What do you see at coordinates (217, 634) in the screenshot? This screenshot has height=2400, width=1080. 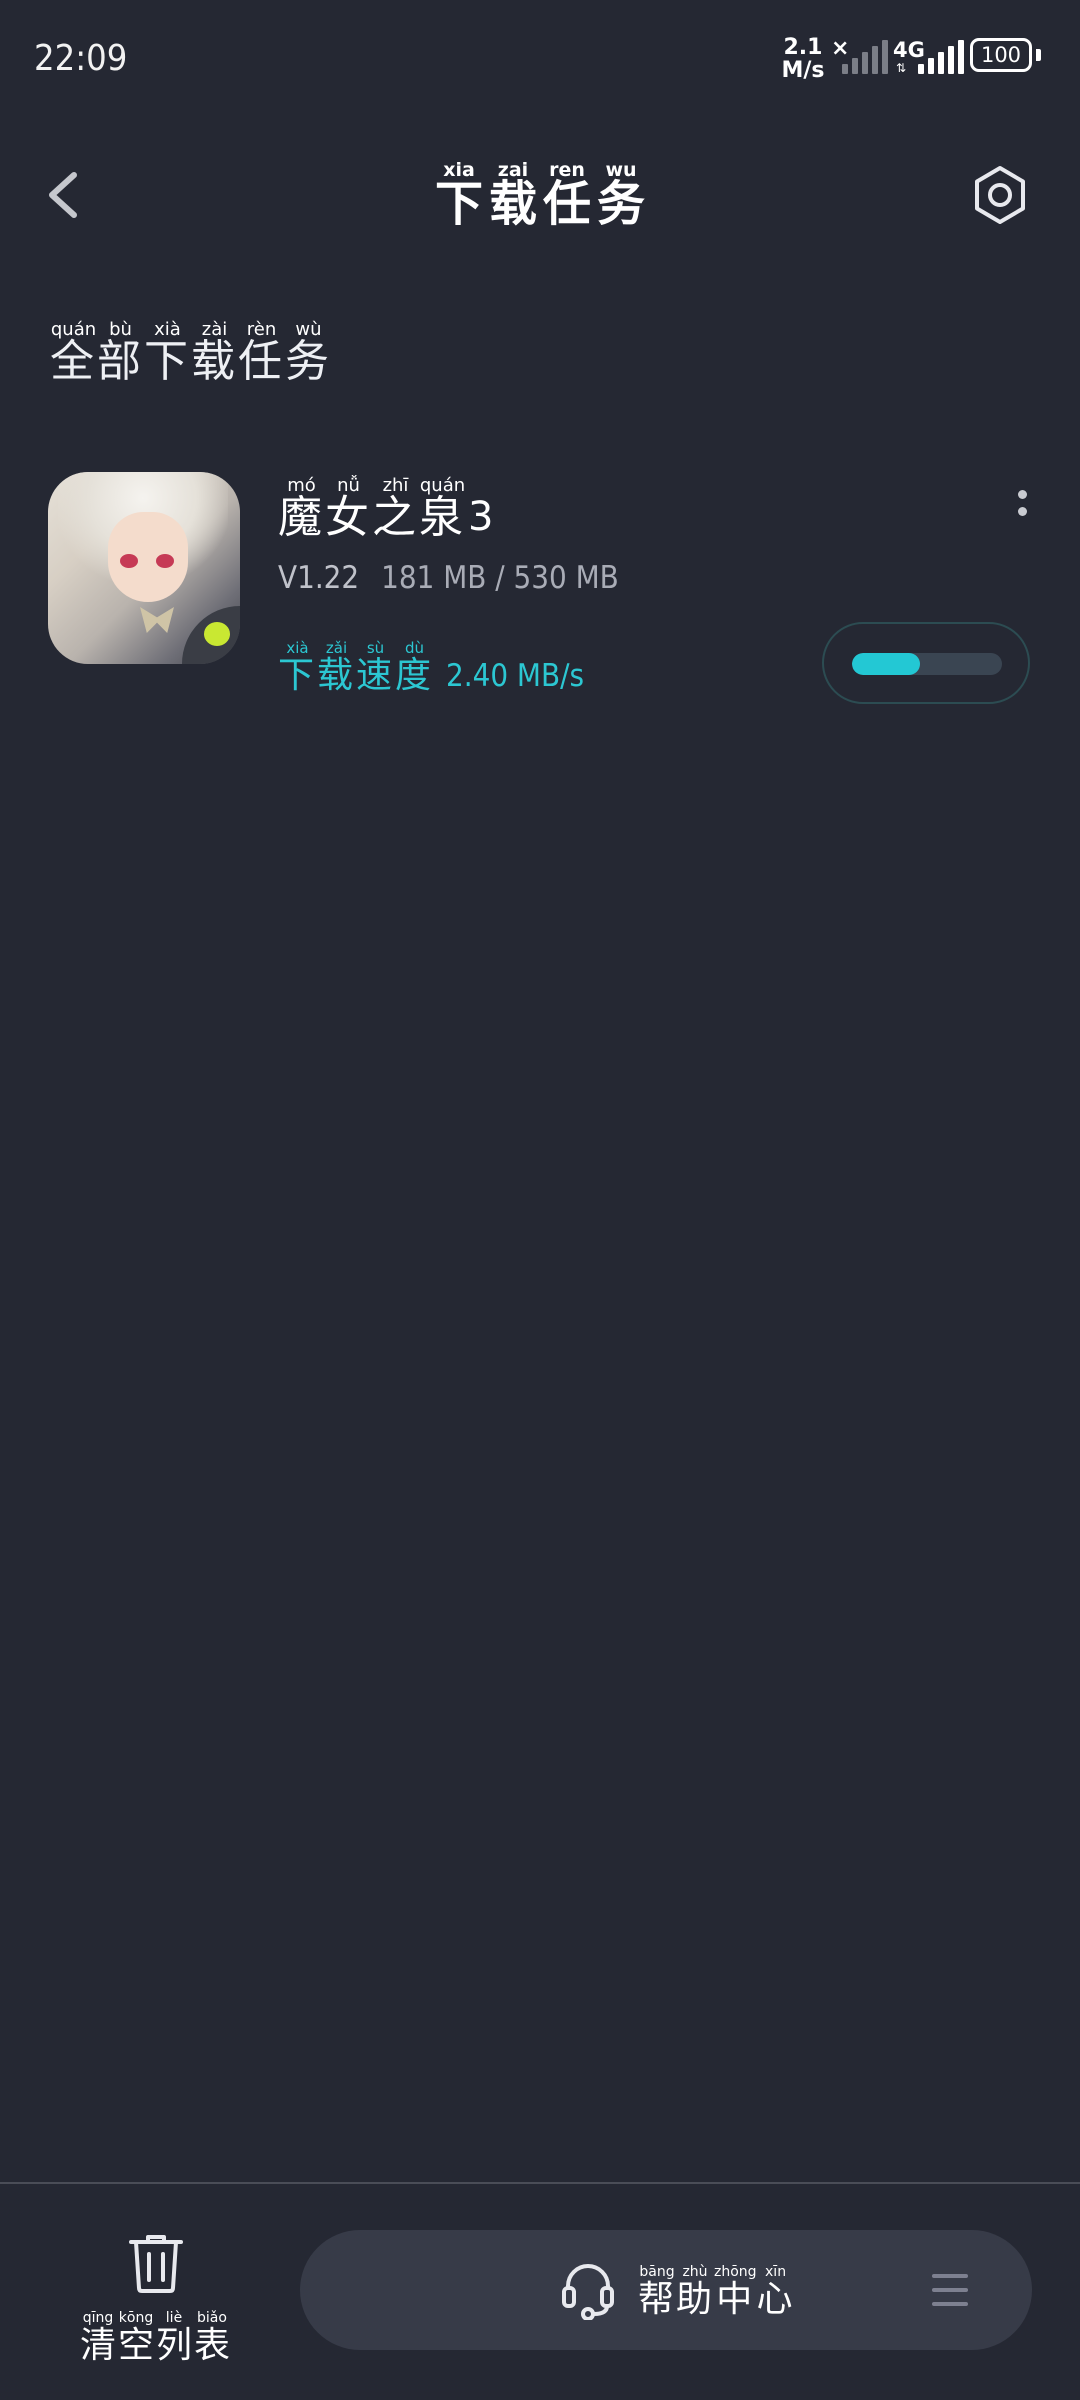 I see `badge-dot` at bounding box center [217, 634].